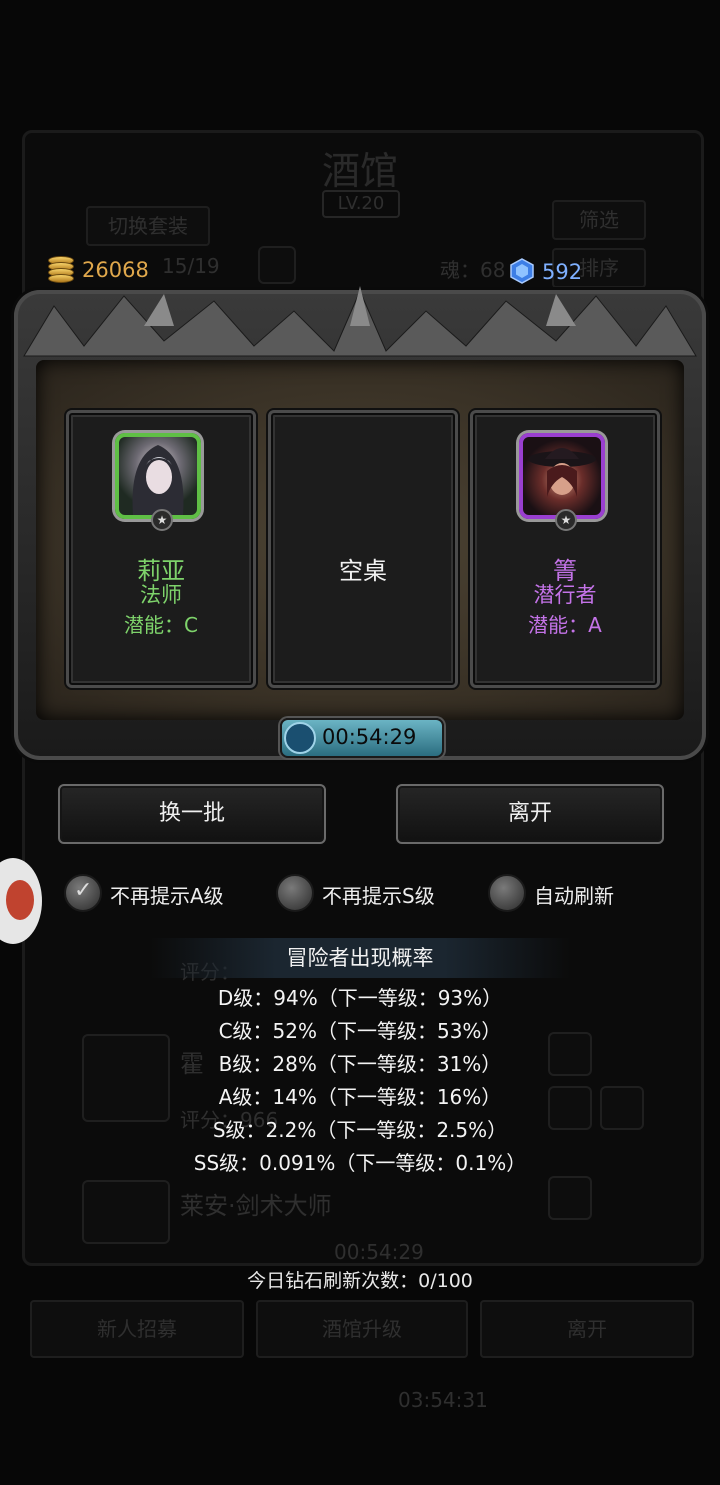 This screenshot has width=720, height=1485. I want to click on probability-row: S级：2.2%（下一等级：2.5%）, so click(360, 1130).